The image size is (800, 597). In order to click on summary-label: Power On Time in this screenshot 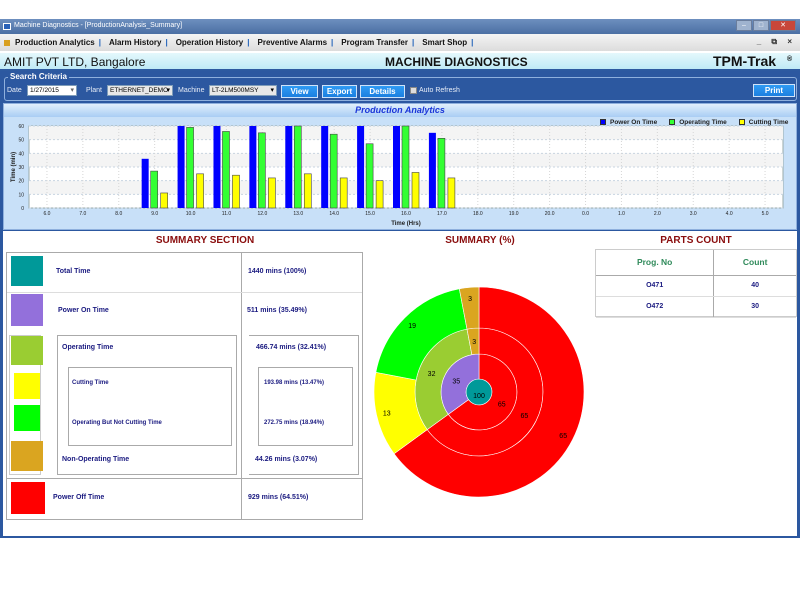, I will do `click(83, 310)`.